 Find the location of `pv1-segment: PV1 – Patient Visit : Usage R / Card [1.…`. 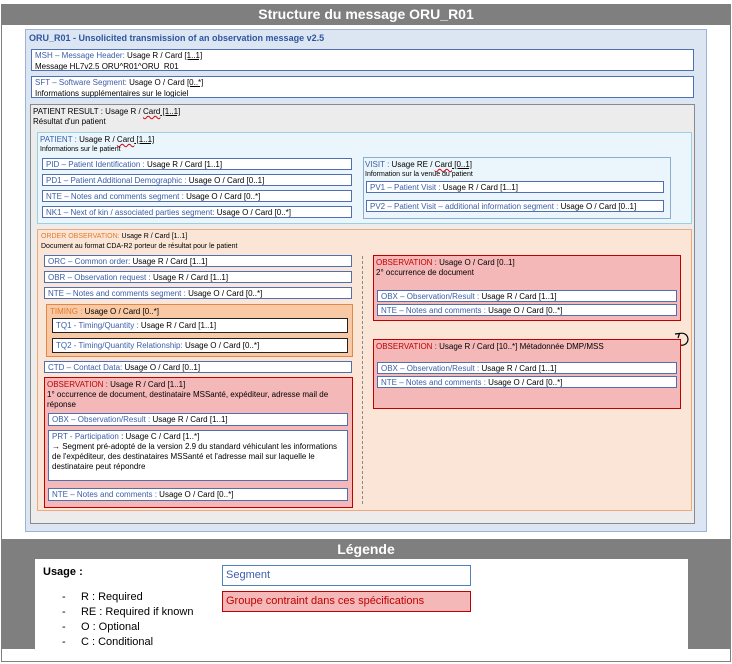

pv1-segment: PV1 – Patient Visit : Usage R / Card [1.… is located at coordinates (515, 187).